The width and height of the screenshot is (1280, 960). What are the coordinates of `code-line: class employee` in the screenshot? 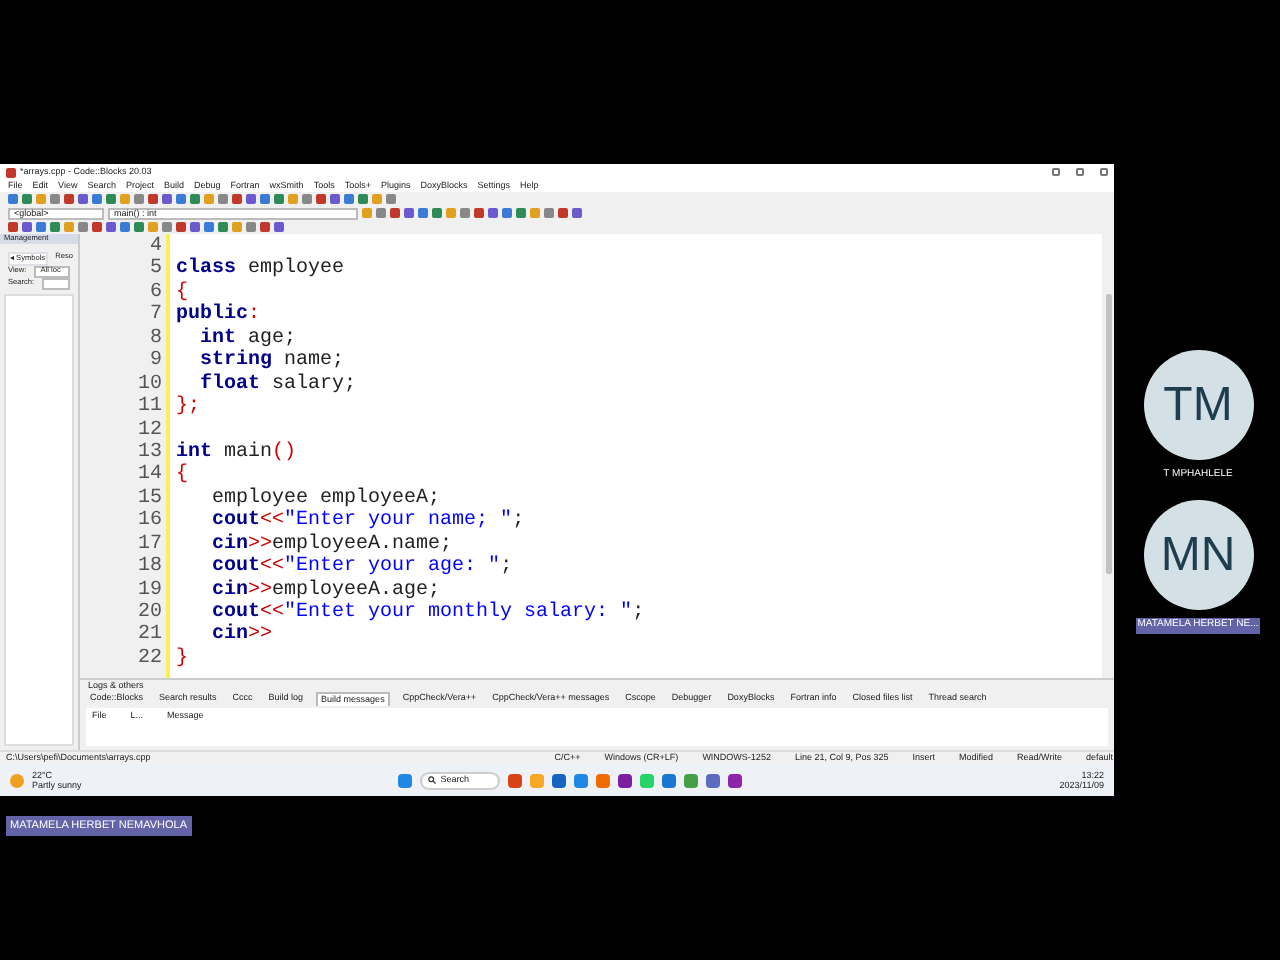 It's located at (261, 269).